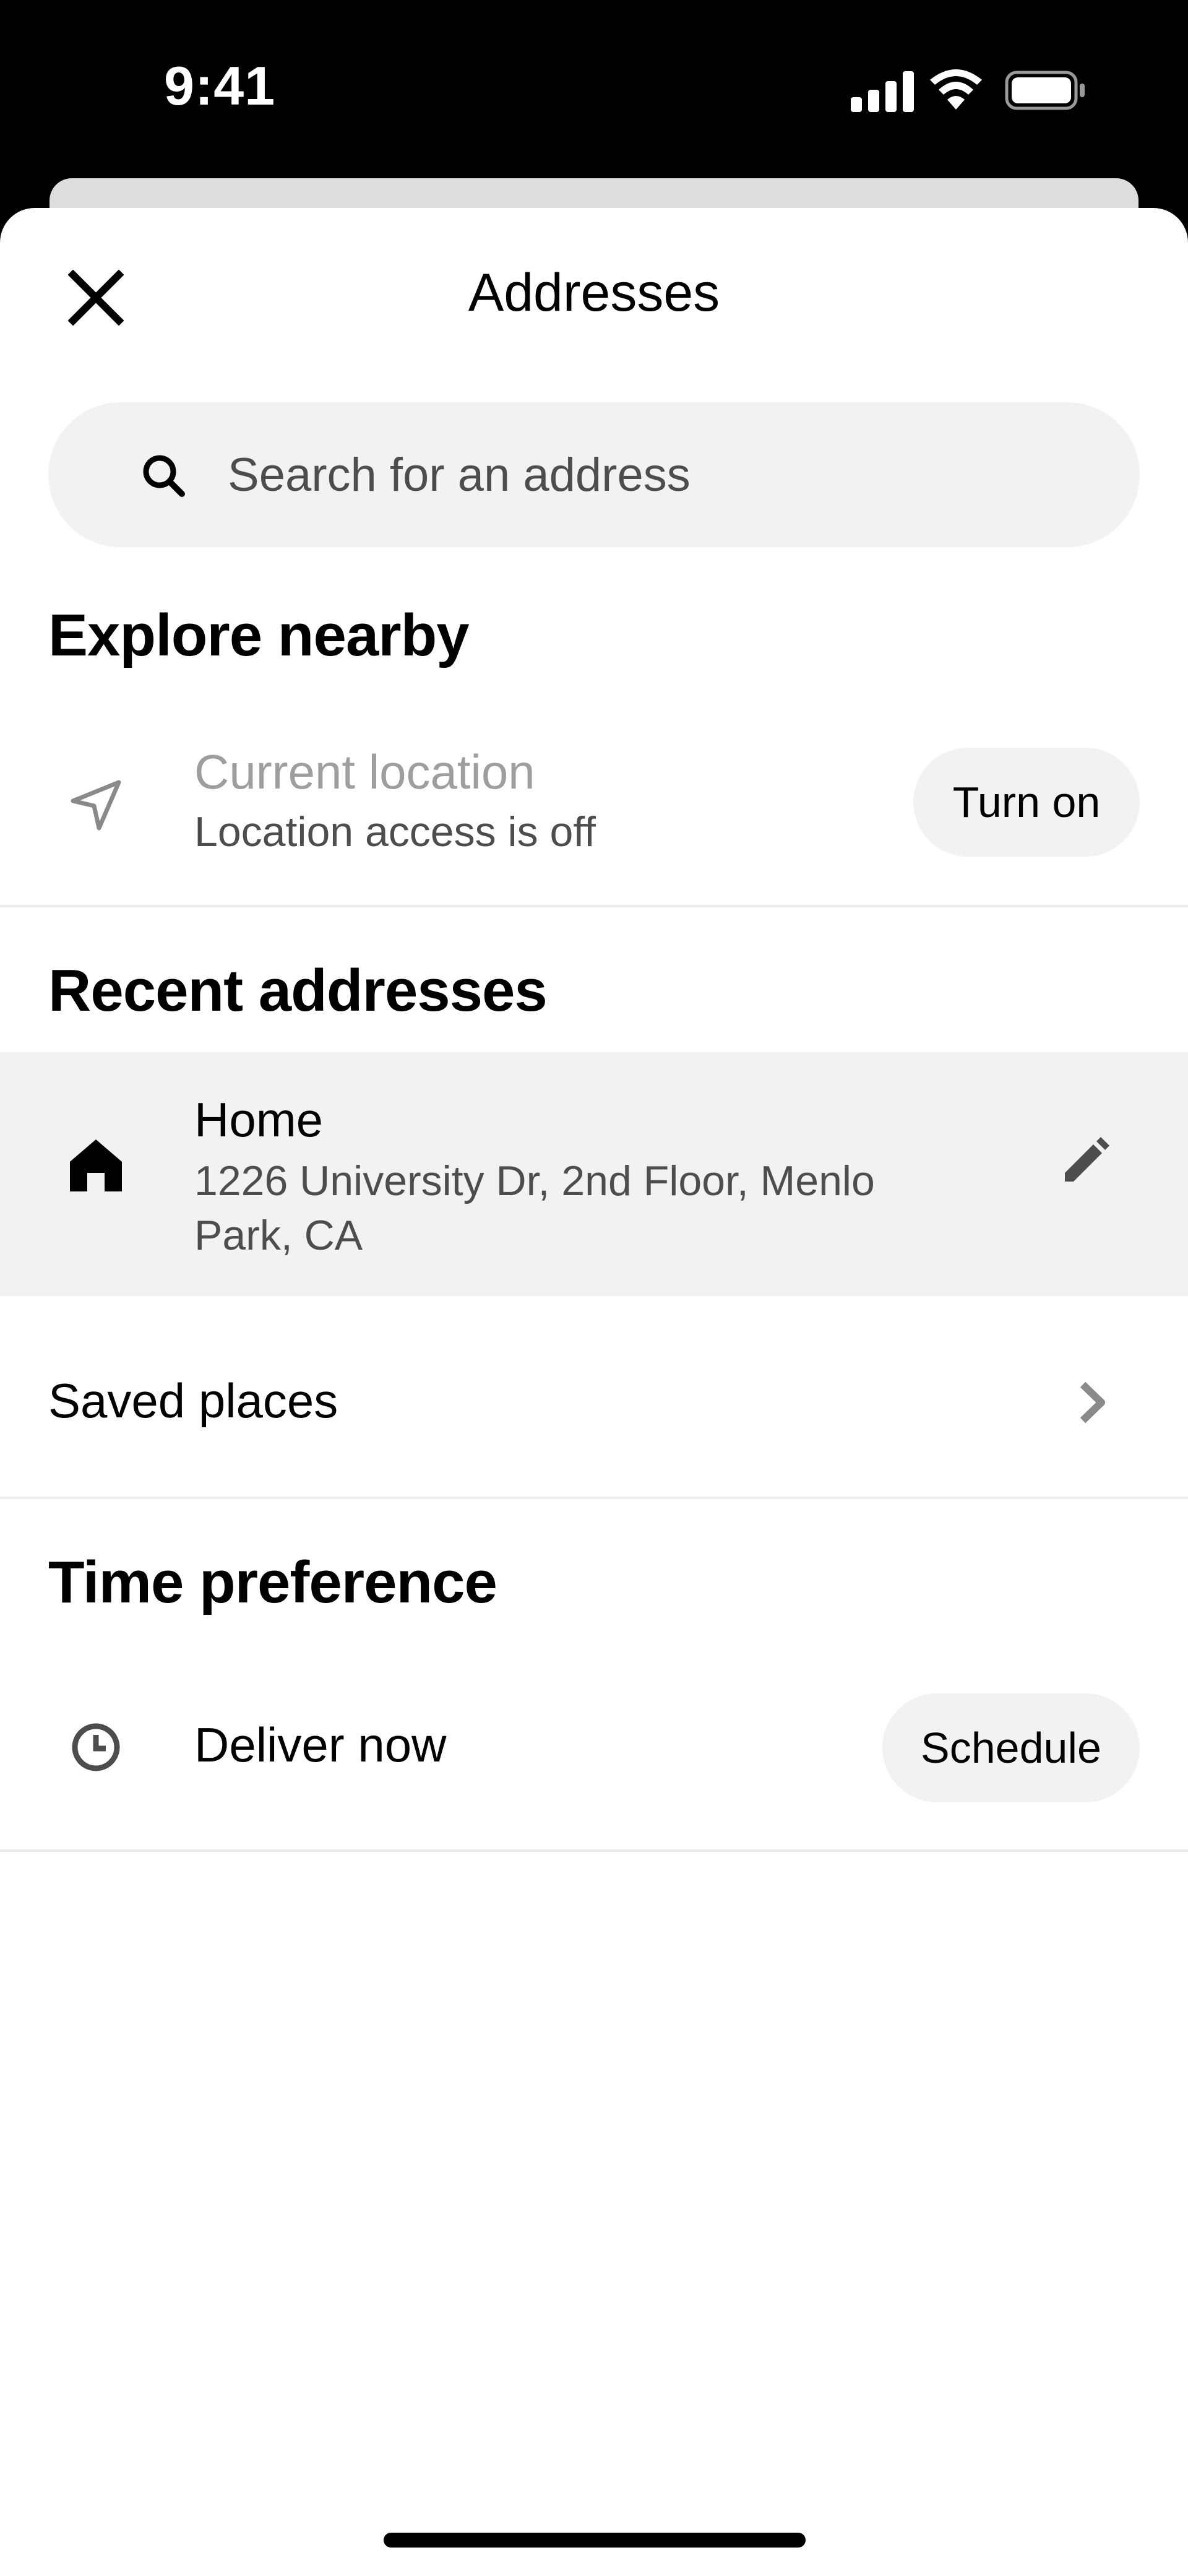 This screenshot has height=2576, width=1188. I want to click on edit-address-button, so click(1086, 1160).